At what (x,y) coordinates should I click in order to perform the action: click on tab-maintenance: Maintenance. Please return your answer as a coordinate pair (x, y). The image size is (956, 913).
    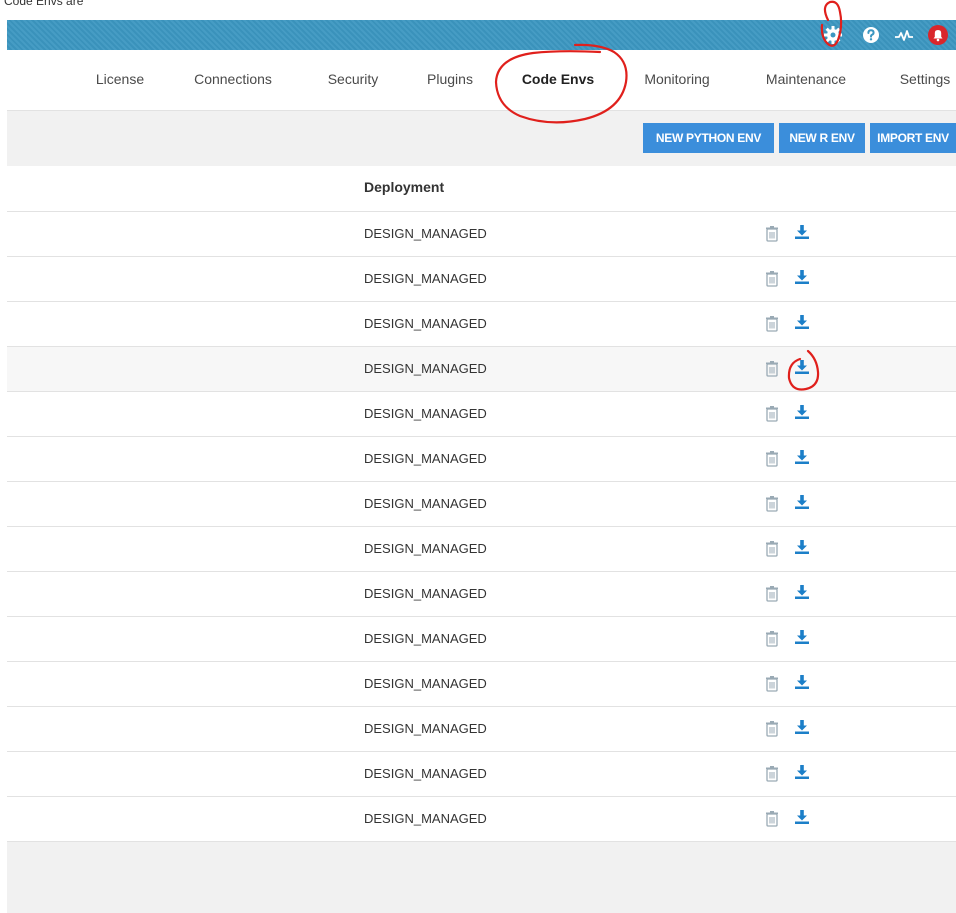
    Looking at the image, I should click on (806, 79).